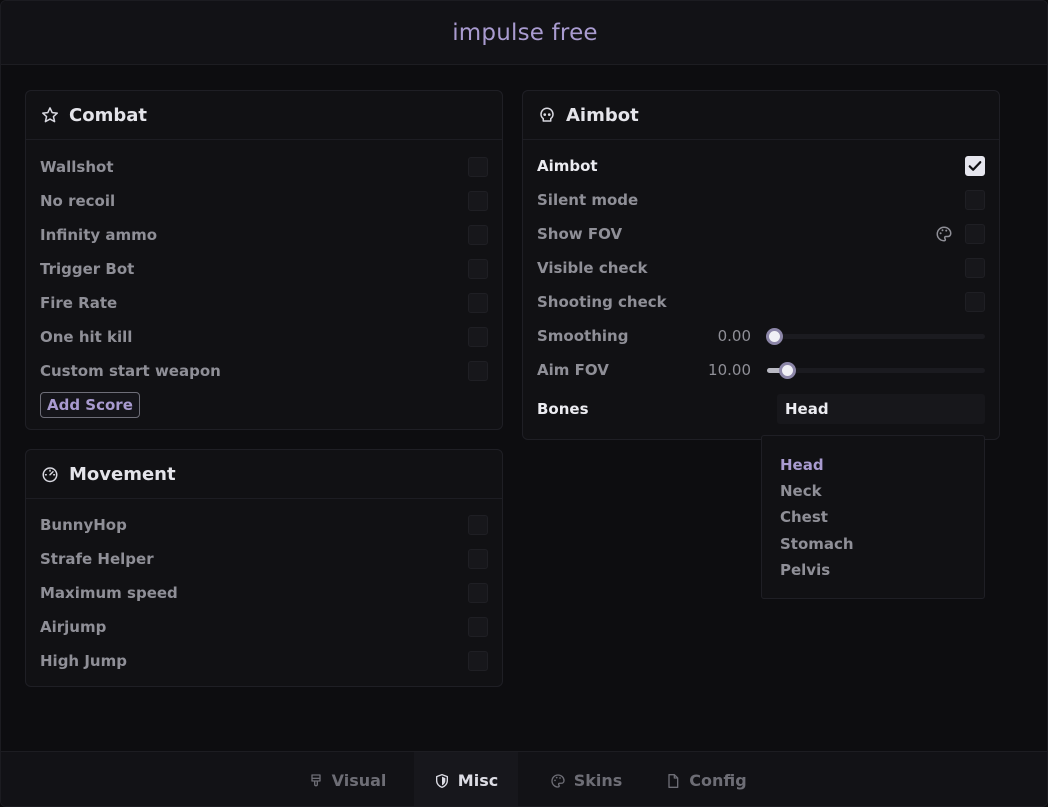  Describe the element at coordinates (78, 201) in the screenshot. I see `no-recoil-label: No recoil` at that location.